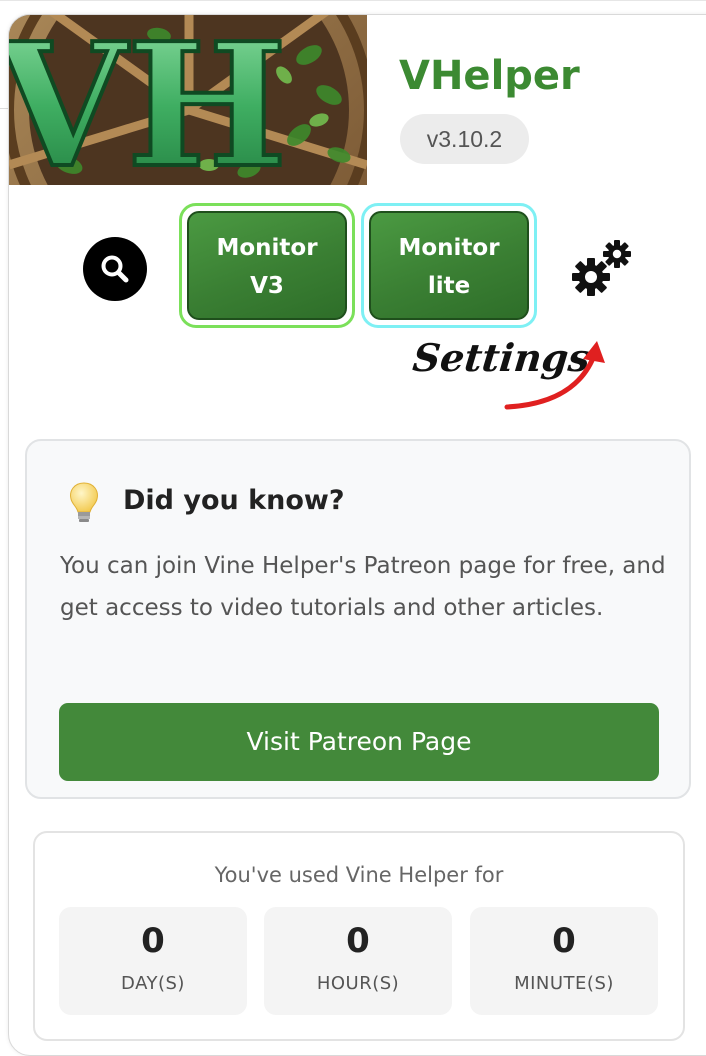 This screenshot has height=1056, width=706. I want to click on stat-label: DAY(S), so click(153, 983).